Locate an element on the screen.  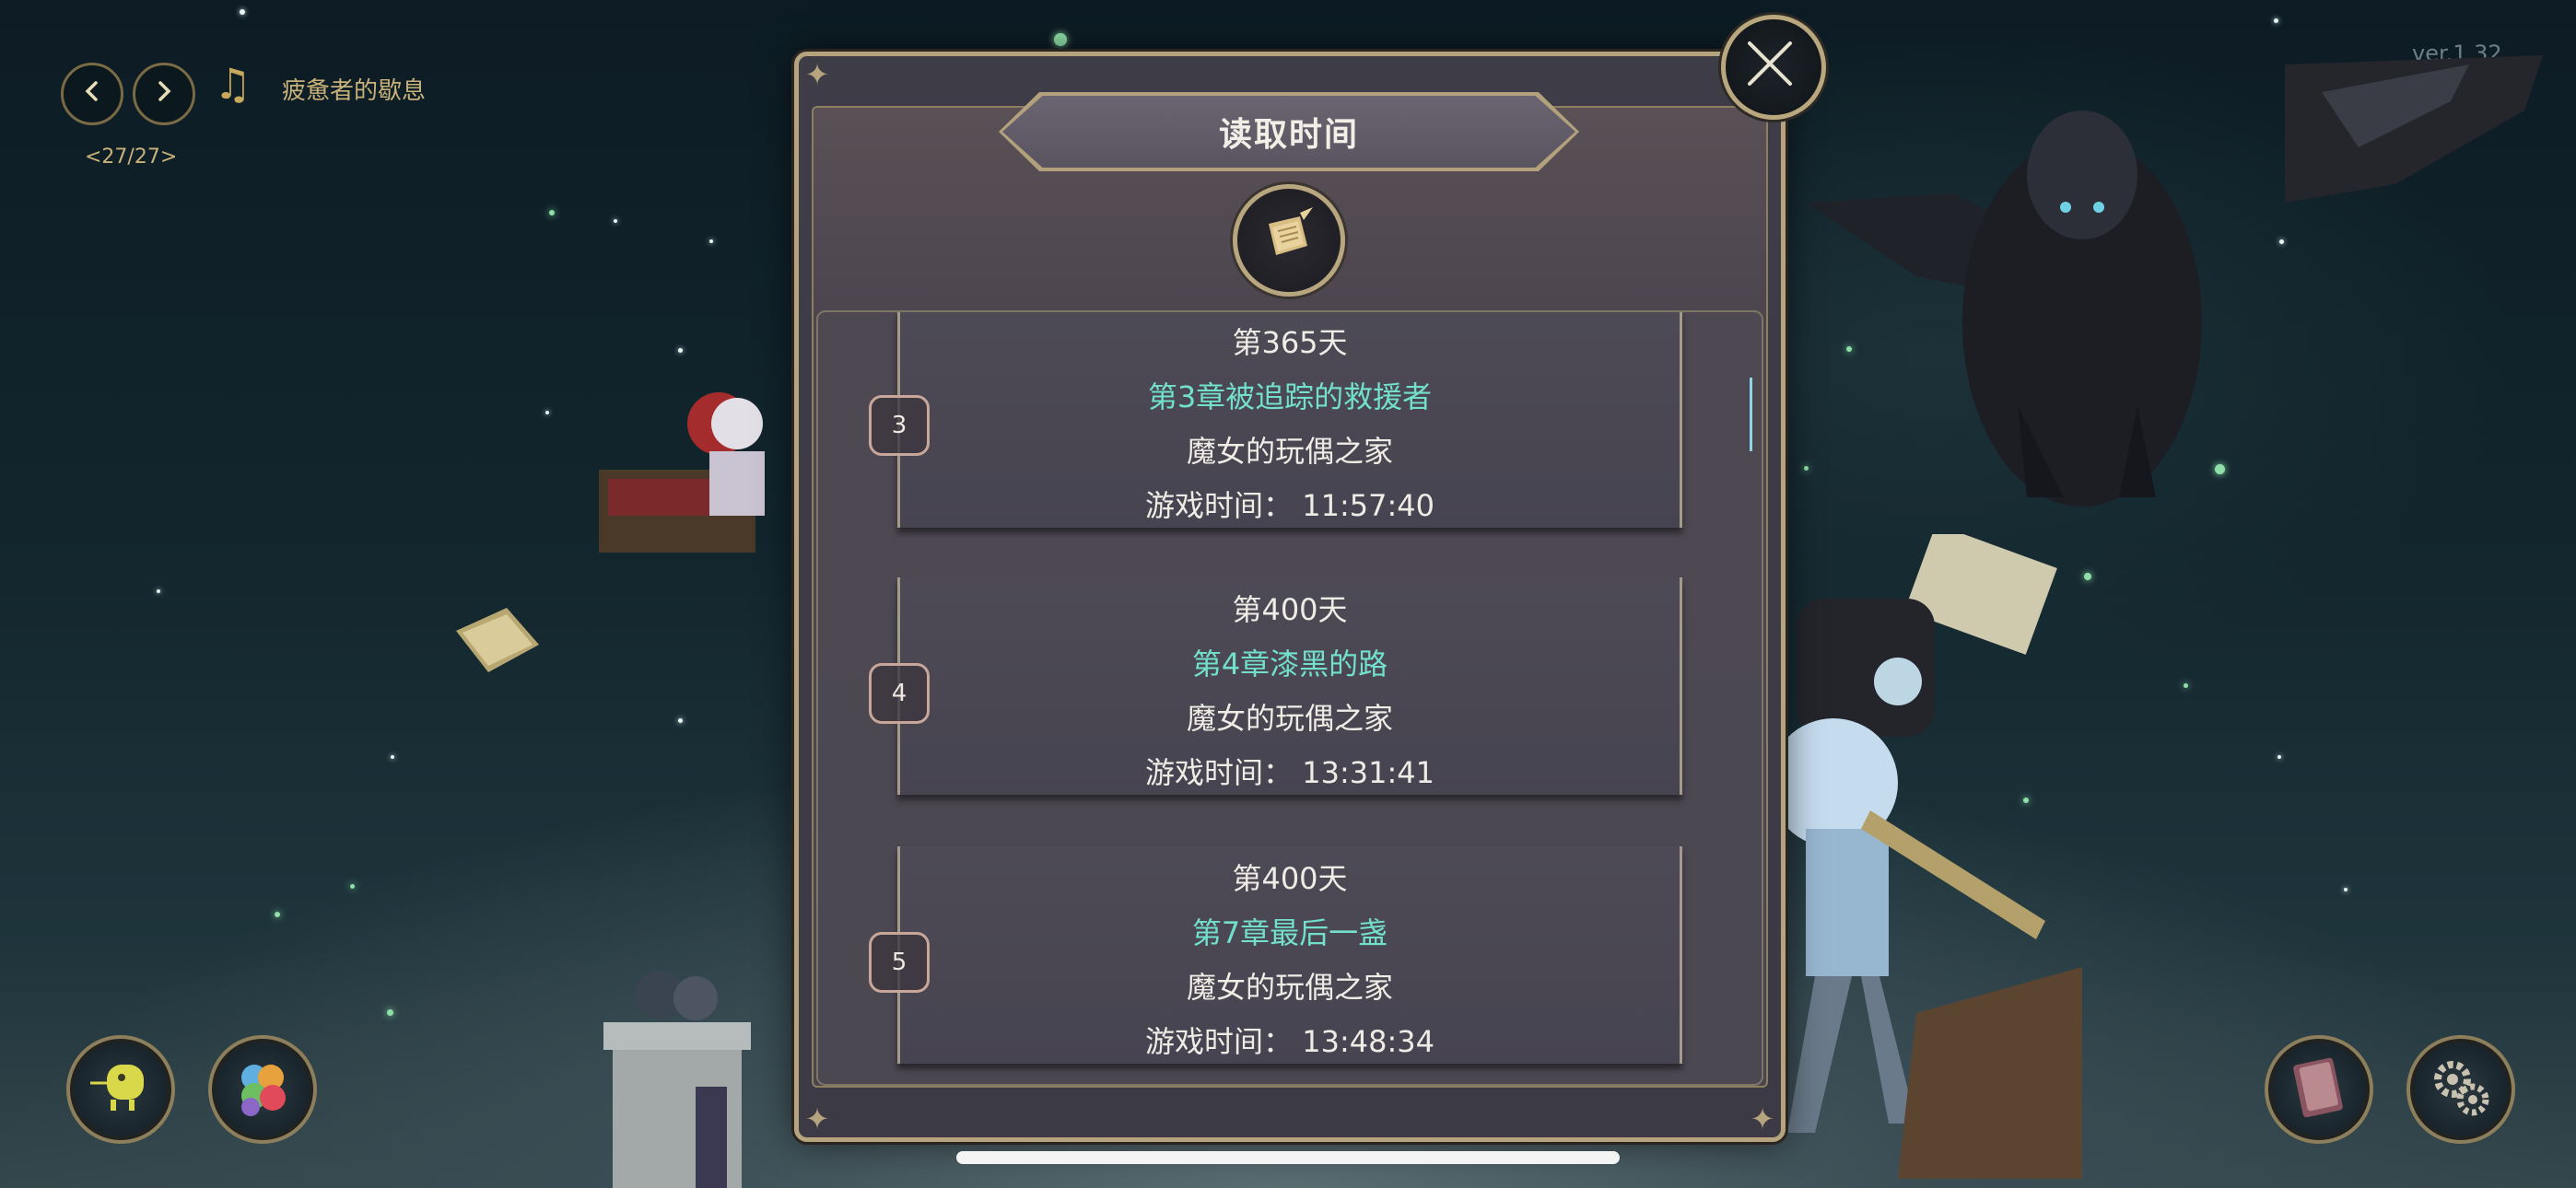
home-indicator is located at coordinates (1288, 1157).